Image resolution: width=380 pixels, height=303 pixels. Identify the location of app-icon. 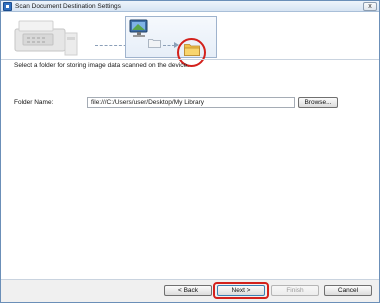
(7, 6).